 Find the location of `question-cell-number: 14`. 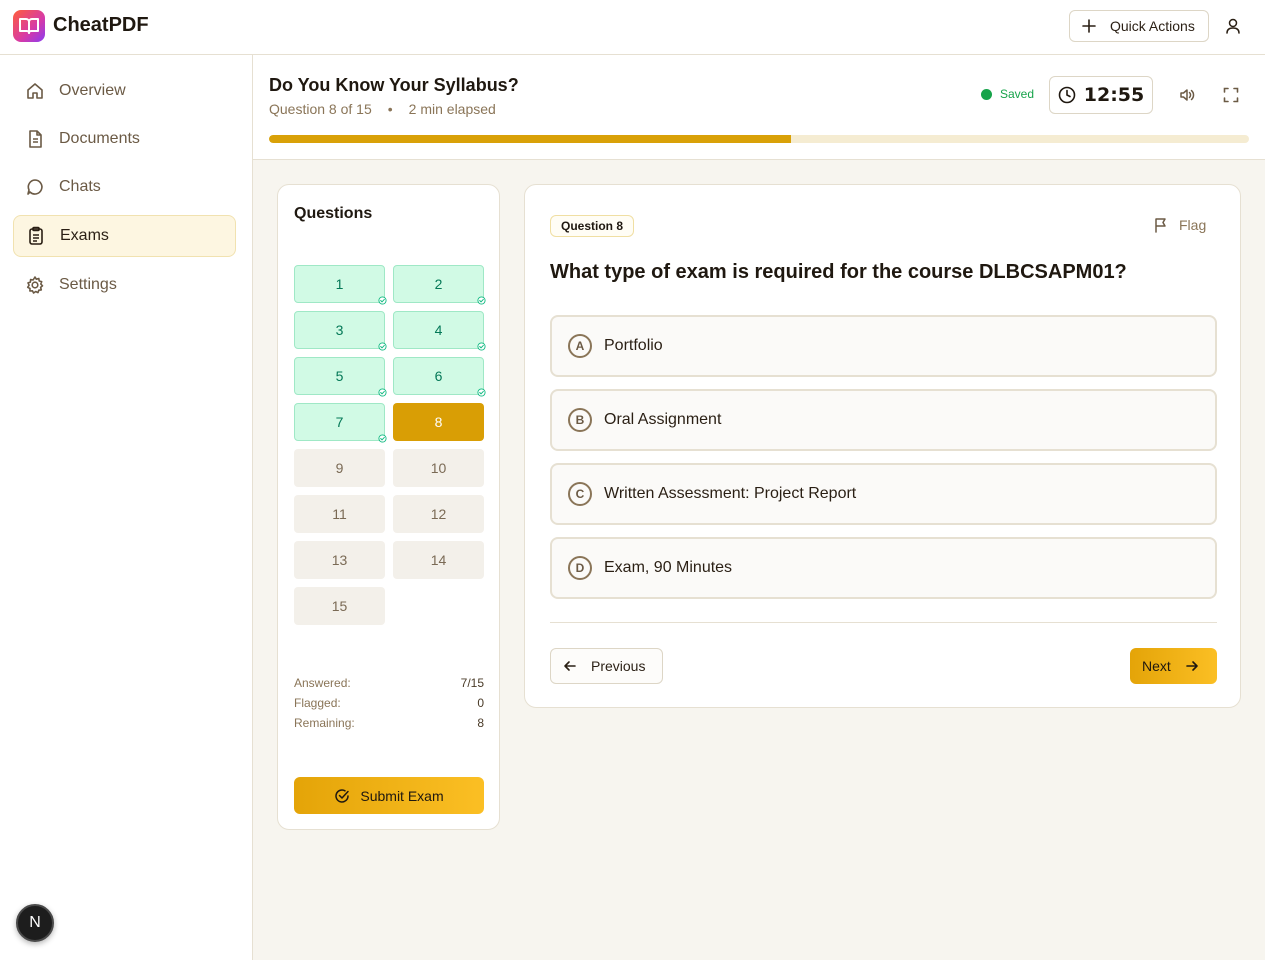

question-cell-number: 14 is located at coordinates (438, 560).